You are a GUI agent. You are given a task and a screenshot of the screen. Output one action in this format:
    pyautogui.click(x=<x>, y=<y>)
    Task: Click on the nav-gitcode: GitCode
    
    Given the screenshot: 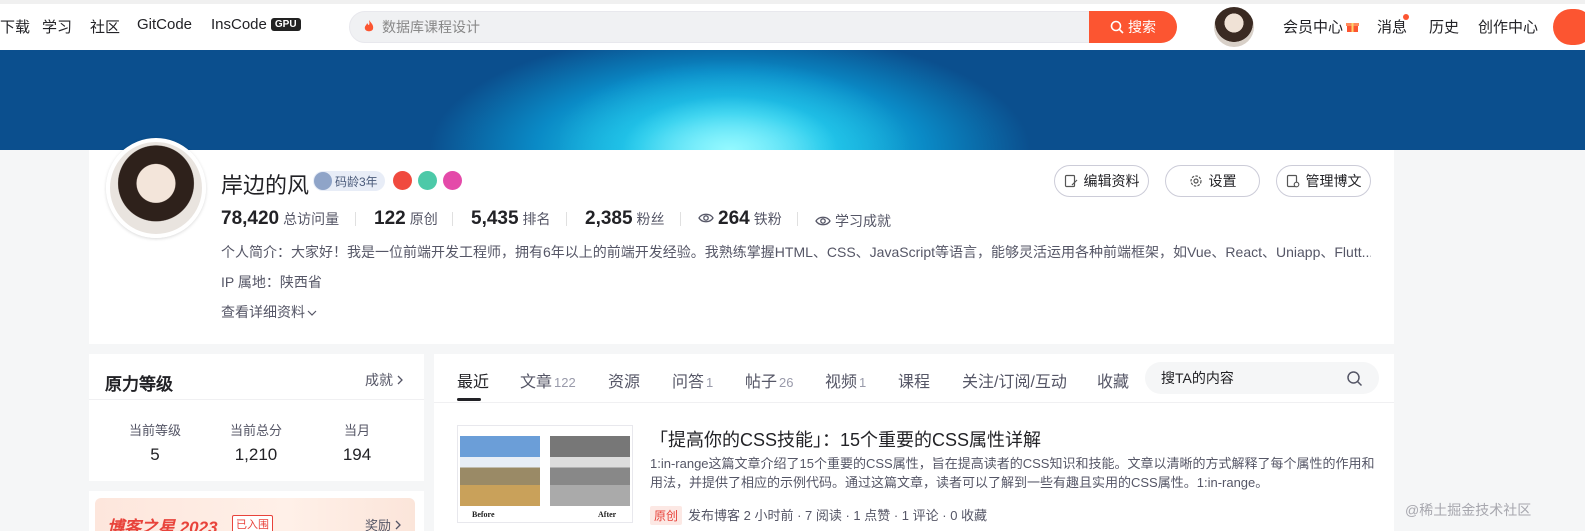 What is the action you would take?
    pyautogui.click(x=164, y=24)
    